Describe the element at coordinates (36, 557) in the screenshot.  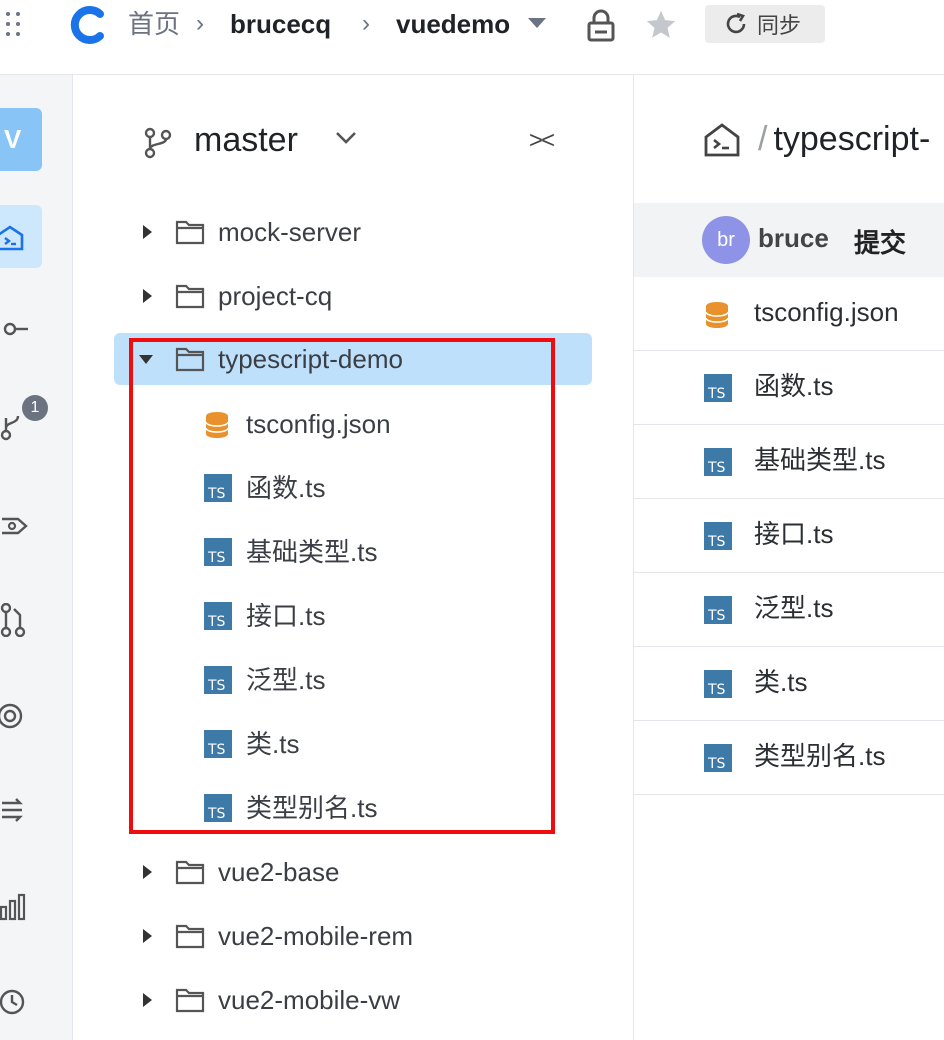
I see `left-nav-rail: V 1` at that location.